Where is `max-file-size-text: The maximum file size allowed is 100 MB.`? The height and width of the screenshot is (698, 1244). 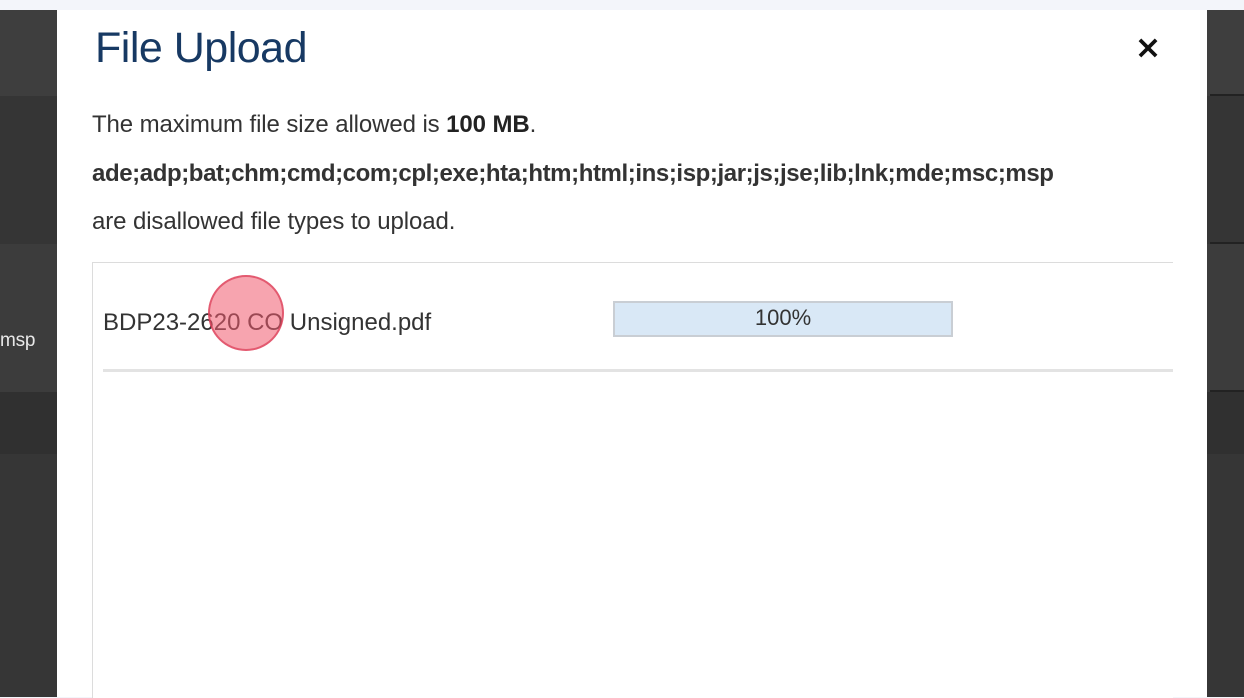
max-file-size-text: The maximum file size allowed is 100 MB. is located at coordinates (314, 125).